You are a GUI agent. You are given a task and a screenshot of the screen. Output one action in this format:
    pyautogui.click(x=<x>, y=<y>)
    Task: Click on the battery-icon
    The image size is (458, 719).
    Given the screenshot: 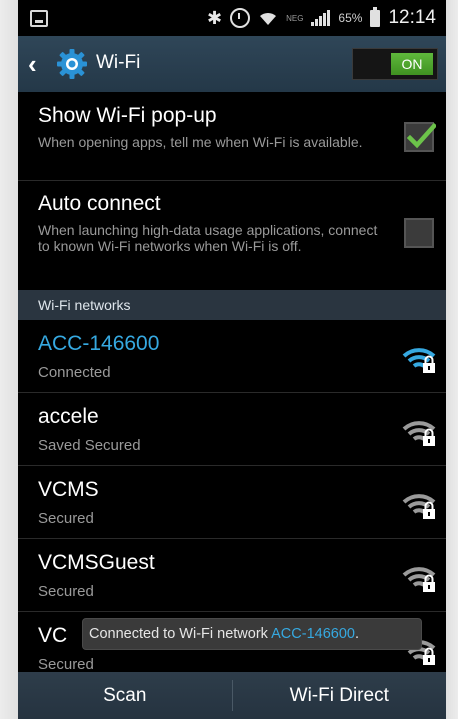 What is the action you would take?
    pyautogui.click(x=375, y=16)
    